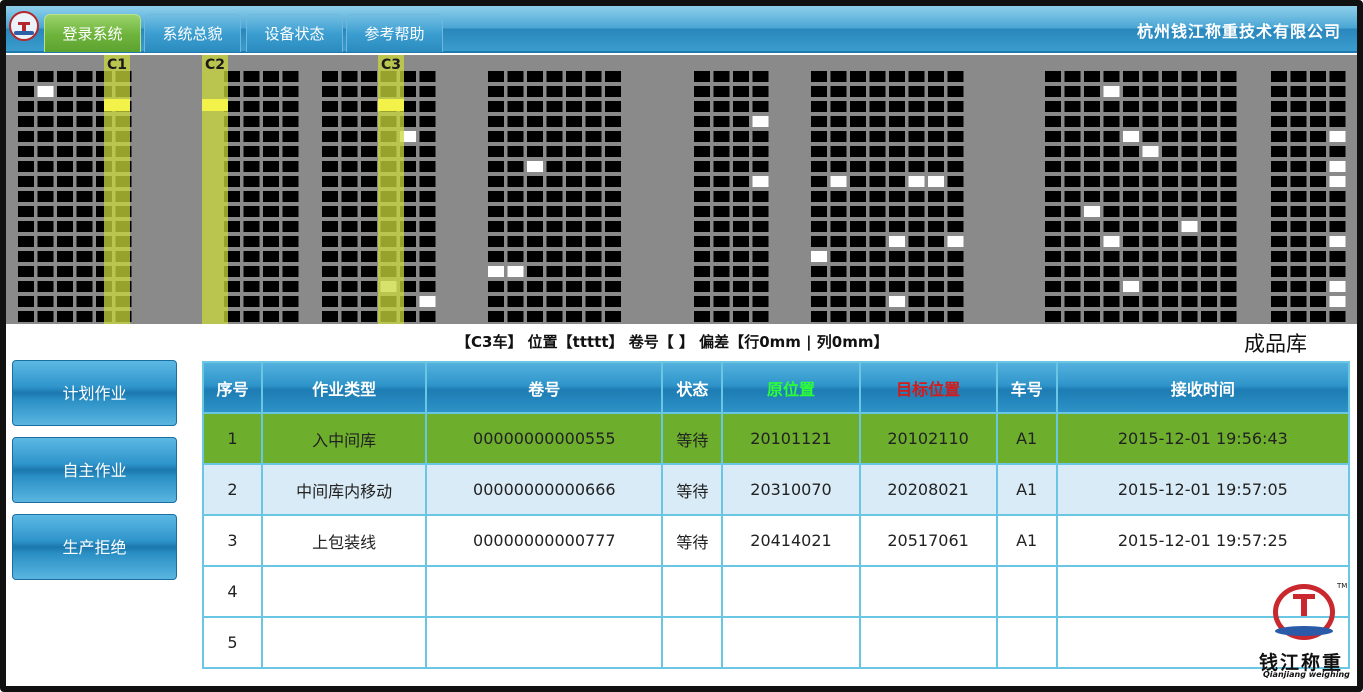  I want to click on manual-job-button: 自主作业, so click(94, 470).